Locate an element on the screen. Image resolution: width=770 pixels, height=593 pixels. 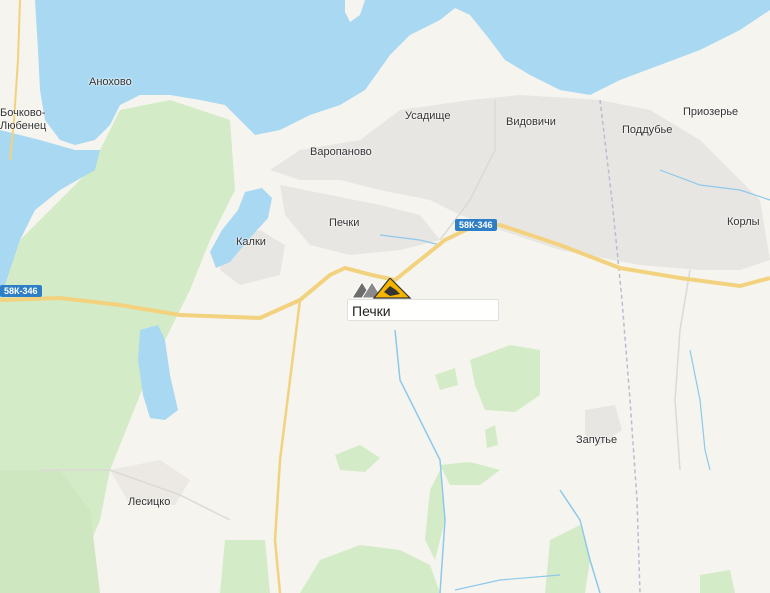
place-label-anokhovo: Анохово is located at coordinates (110, 82).